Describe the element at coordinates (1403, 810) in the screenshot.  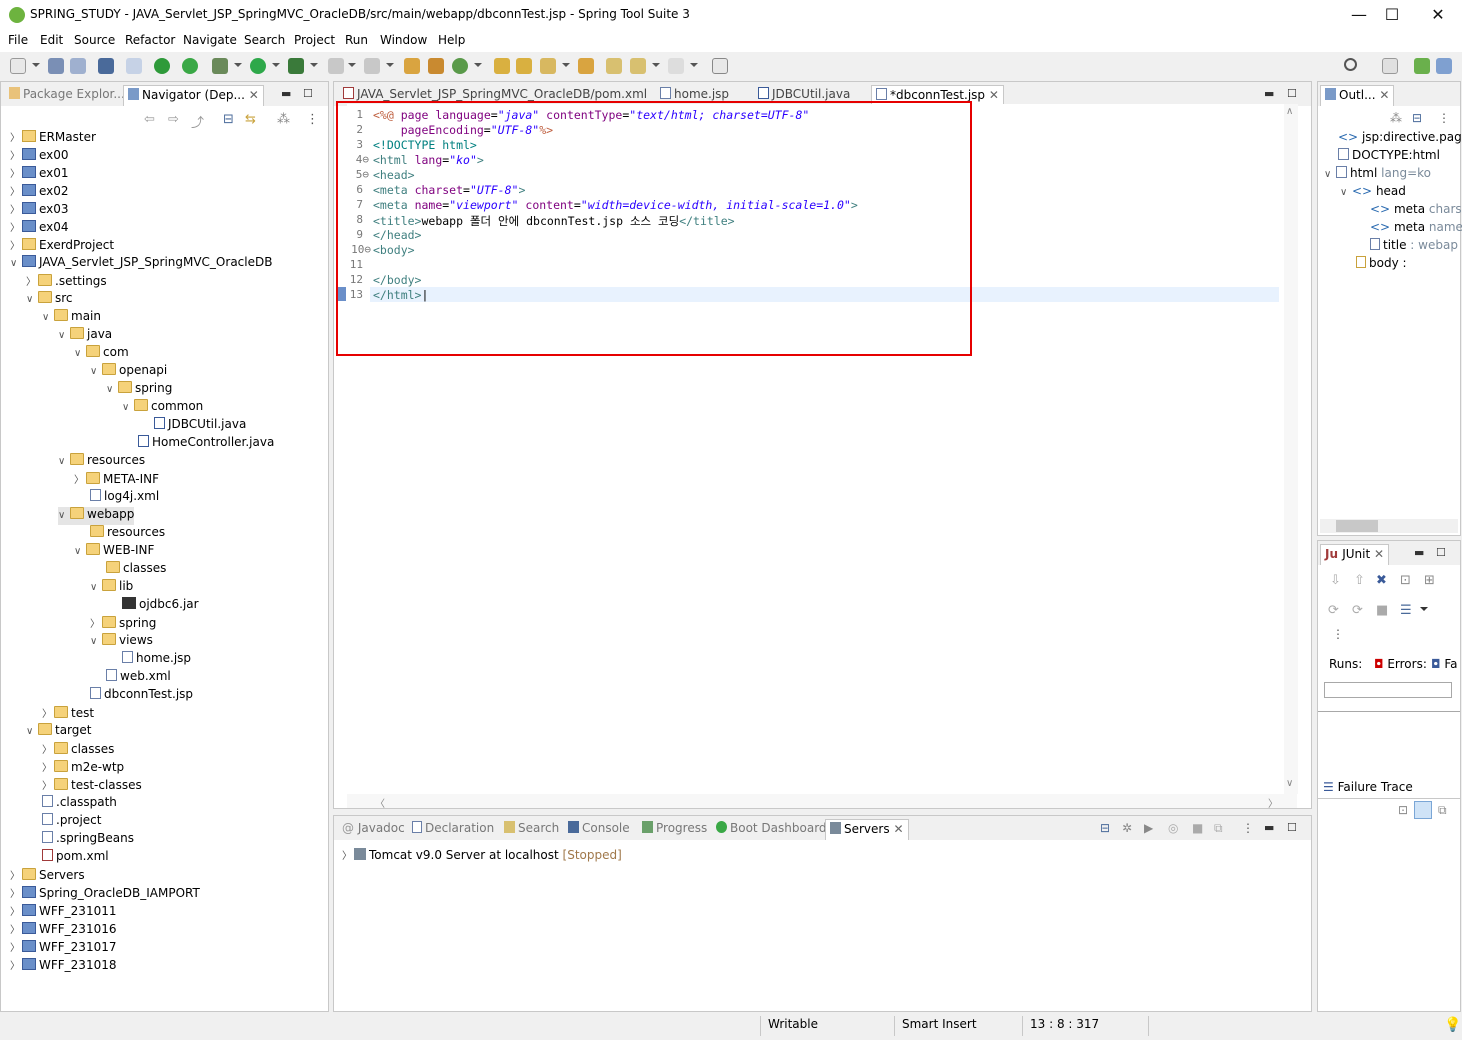
I see `compare-icon: ⊡` at that location.